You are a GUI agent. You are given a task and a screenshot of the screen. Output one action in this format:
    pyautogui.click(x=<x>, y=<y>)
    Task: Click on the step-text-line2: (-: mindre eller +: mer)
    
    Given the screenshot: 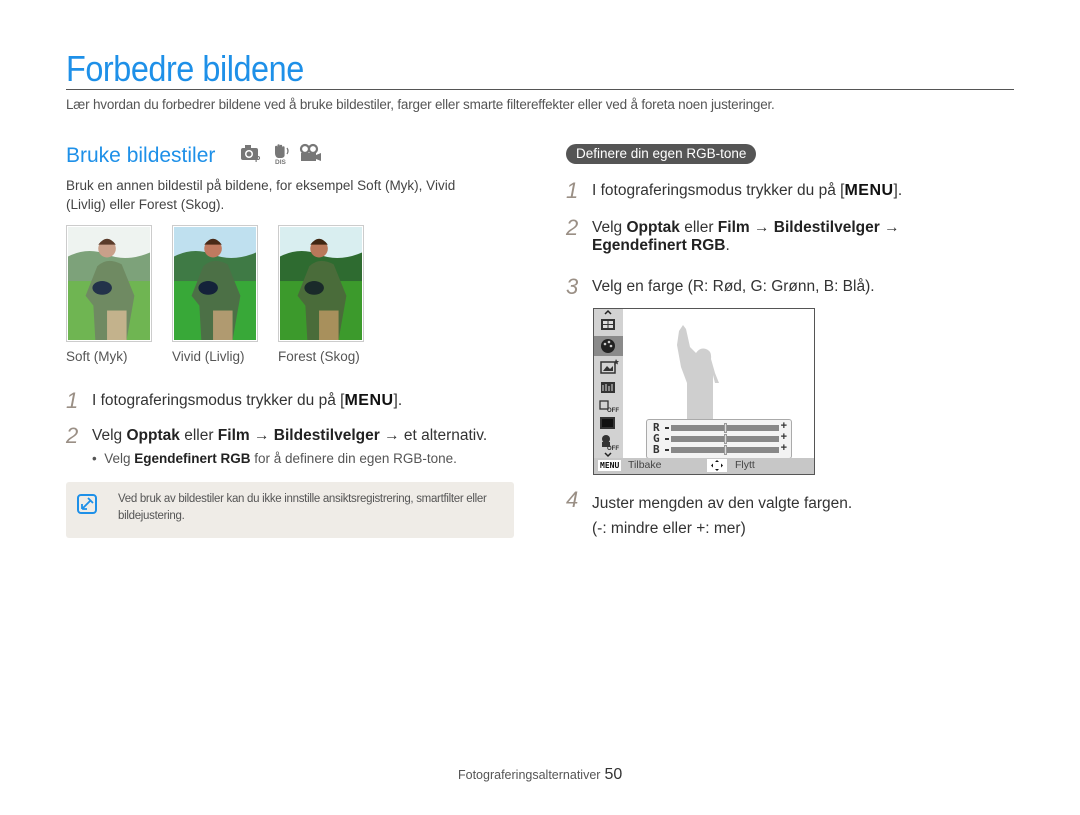 What is the action you would take?
    pyautogui.click(x=669, y=528)
    